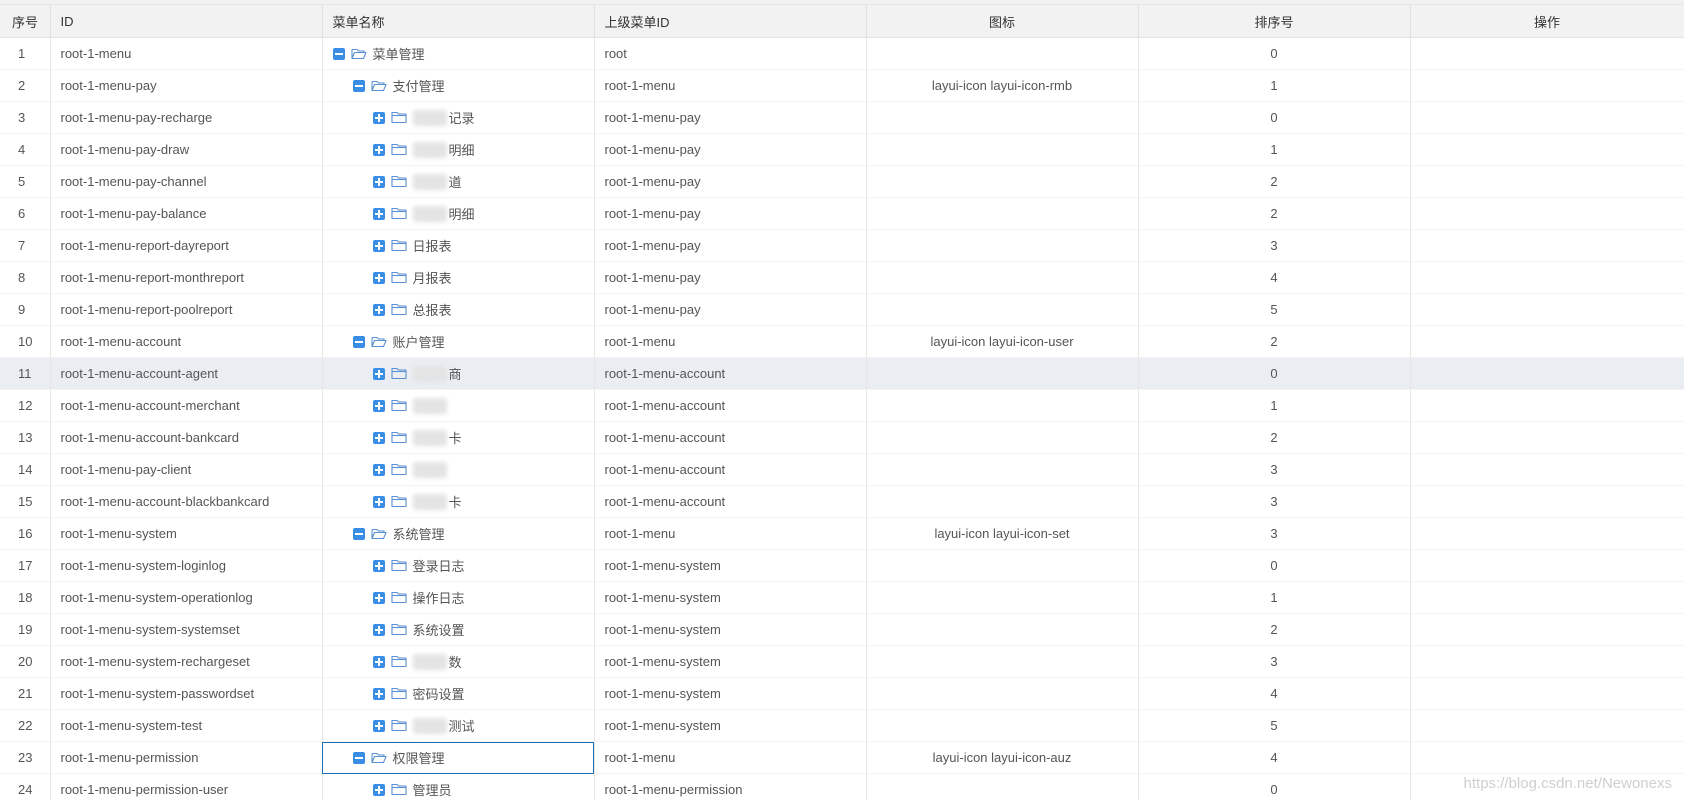  I want to click on table-row: 1 root-1-menu 菜单管理 root 0, so click(842, 53).